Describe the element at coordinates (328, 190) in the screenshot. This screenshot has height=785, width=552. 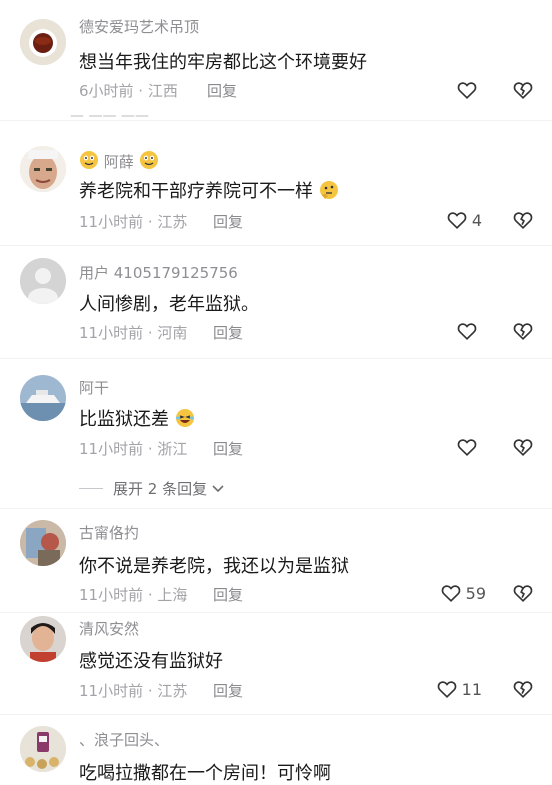
I see `thinking-emoji-icon` at that location.